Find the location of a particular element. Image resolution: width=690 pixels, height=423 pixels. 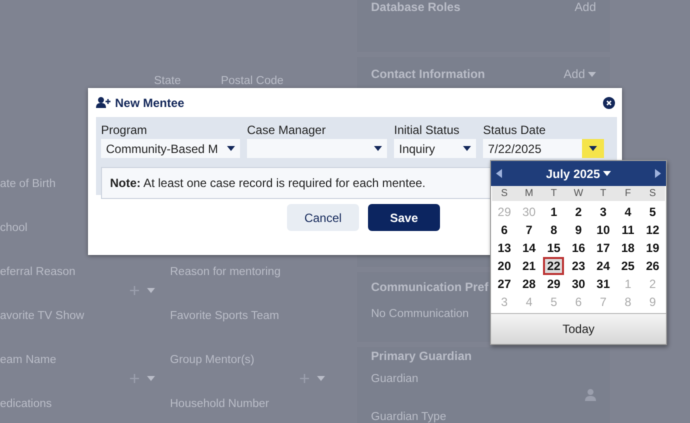

section-title: Database Roles is located at coordinates (415, 7).